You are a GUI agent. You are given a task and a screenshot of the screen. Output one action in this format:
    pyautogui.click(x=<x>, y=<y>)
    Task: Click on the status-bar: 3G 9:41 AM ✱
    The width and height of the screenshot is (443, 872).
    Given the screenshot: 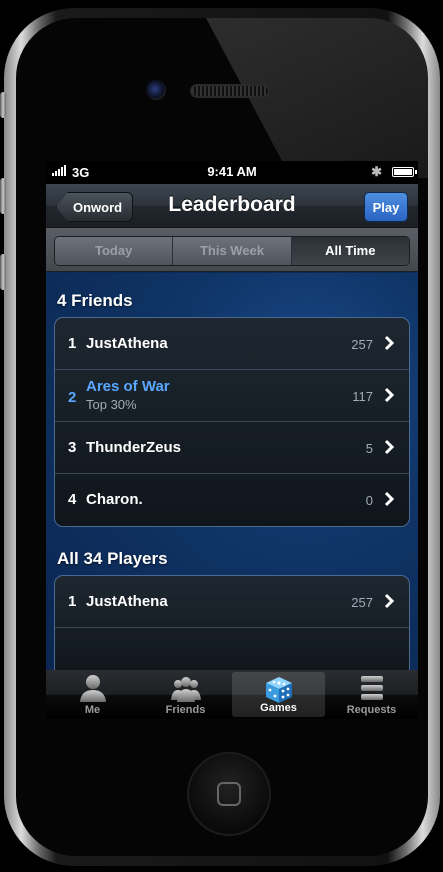 What is the action you would take?
    pyautogui.click(x=232, y=172)
    